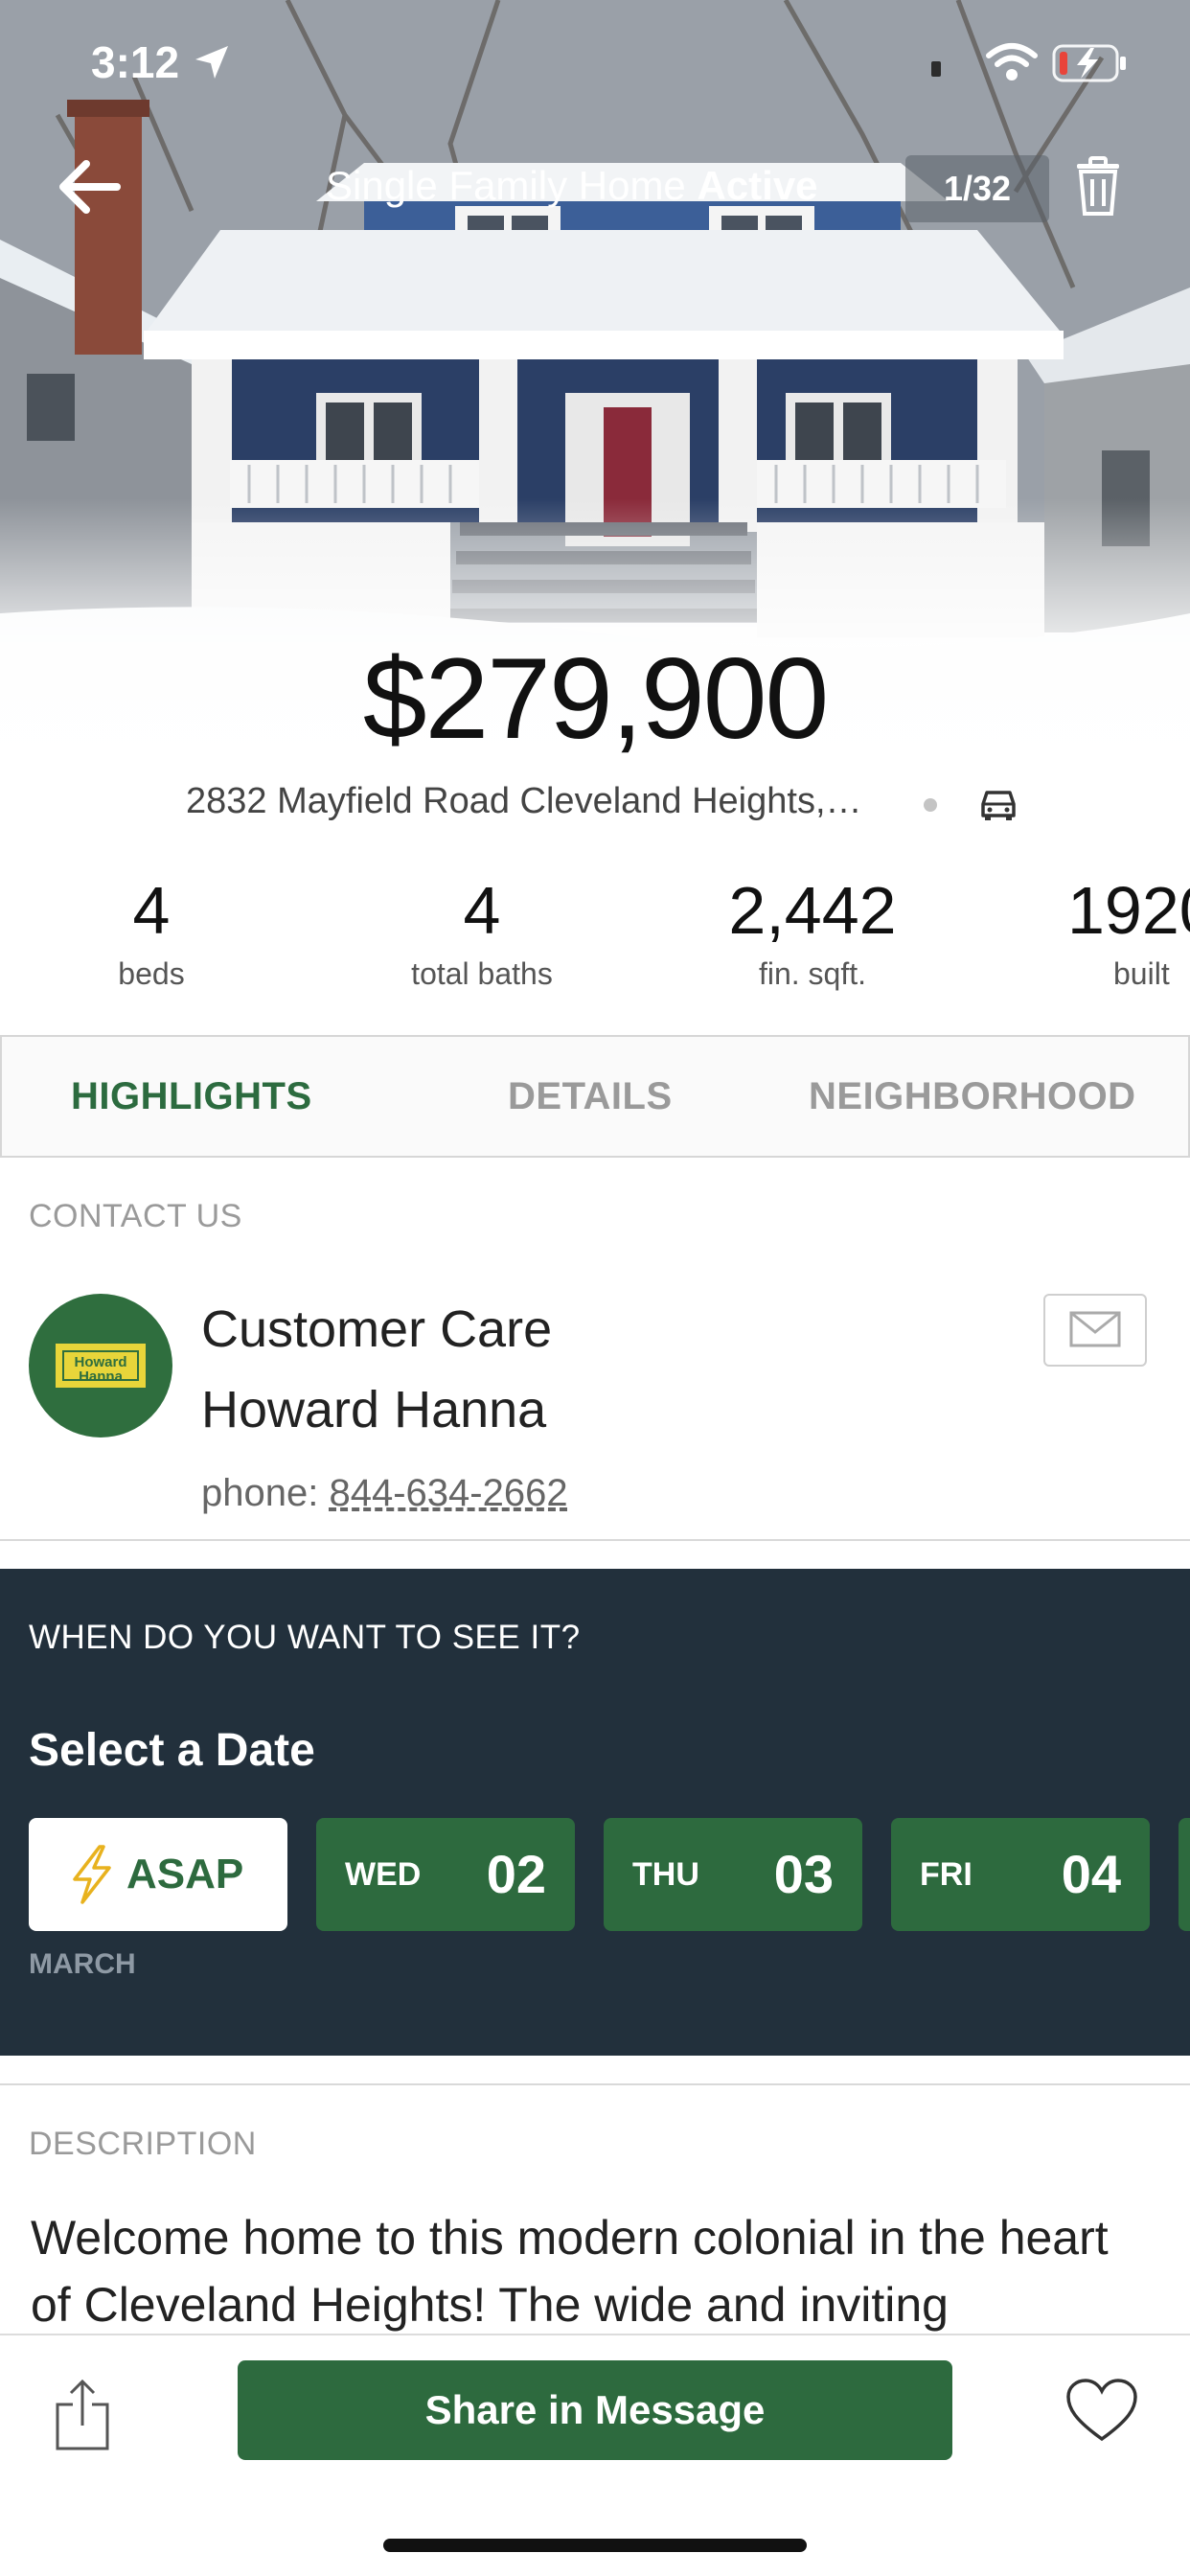 This screenshot has width=1190, height=2576. I want to click on contact-phone: phone: 844-634-2662, so click(385, 1493).